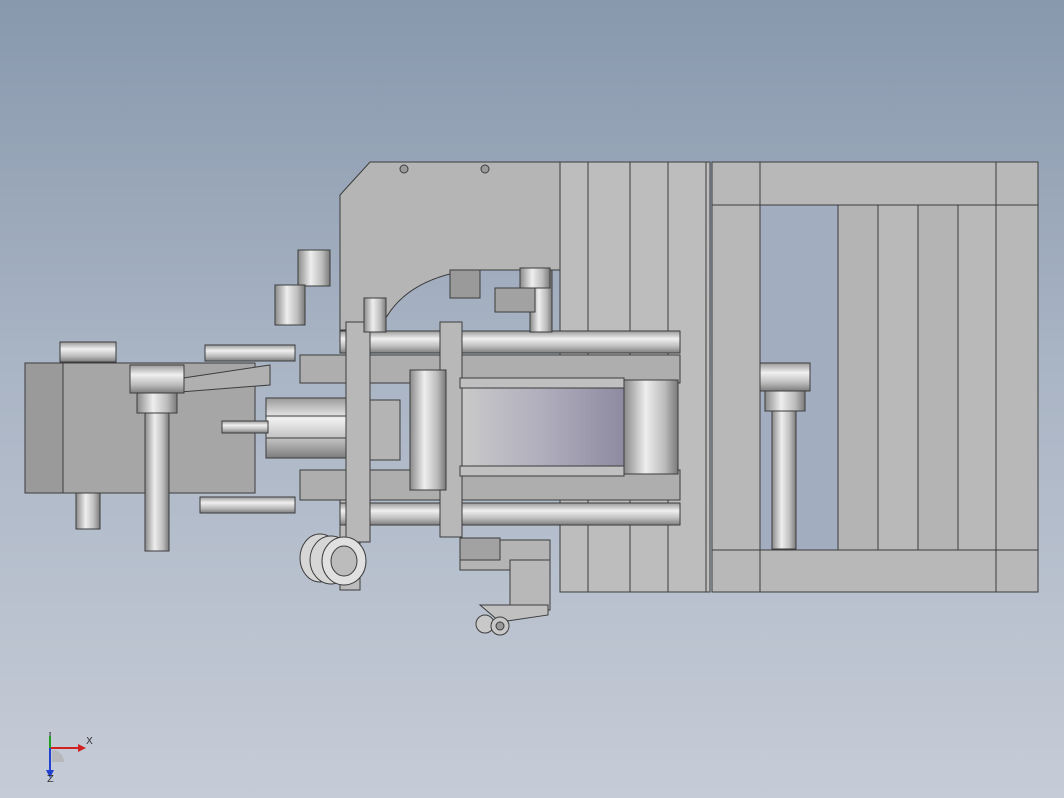 The image size is (1064, 798). Describe the element at coordinates (69, 757) in the screenshot. I see `axis-triad: X Y Z` at that location.